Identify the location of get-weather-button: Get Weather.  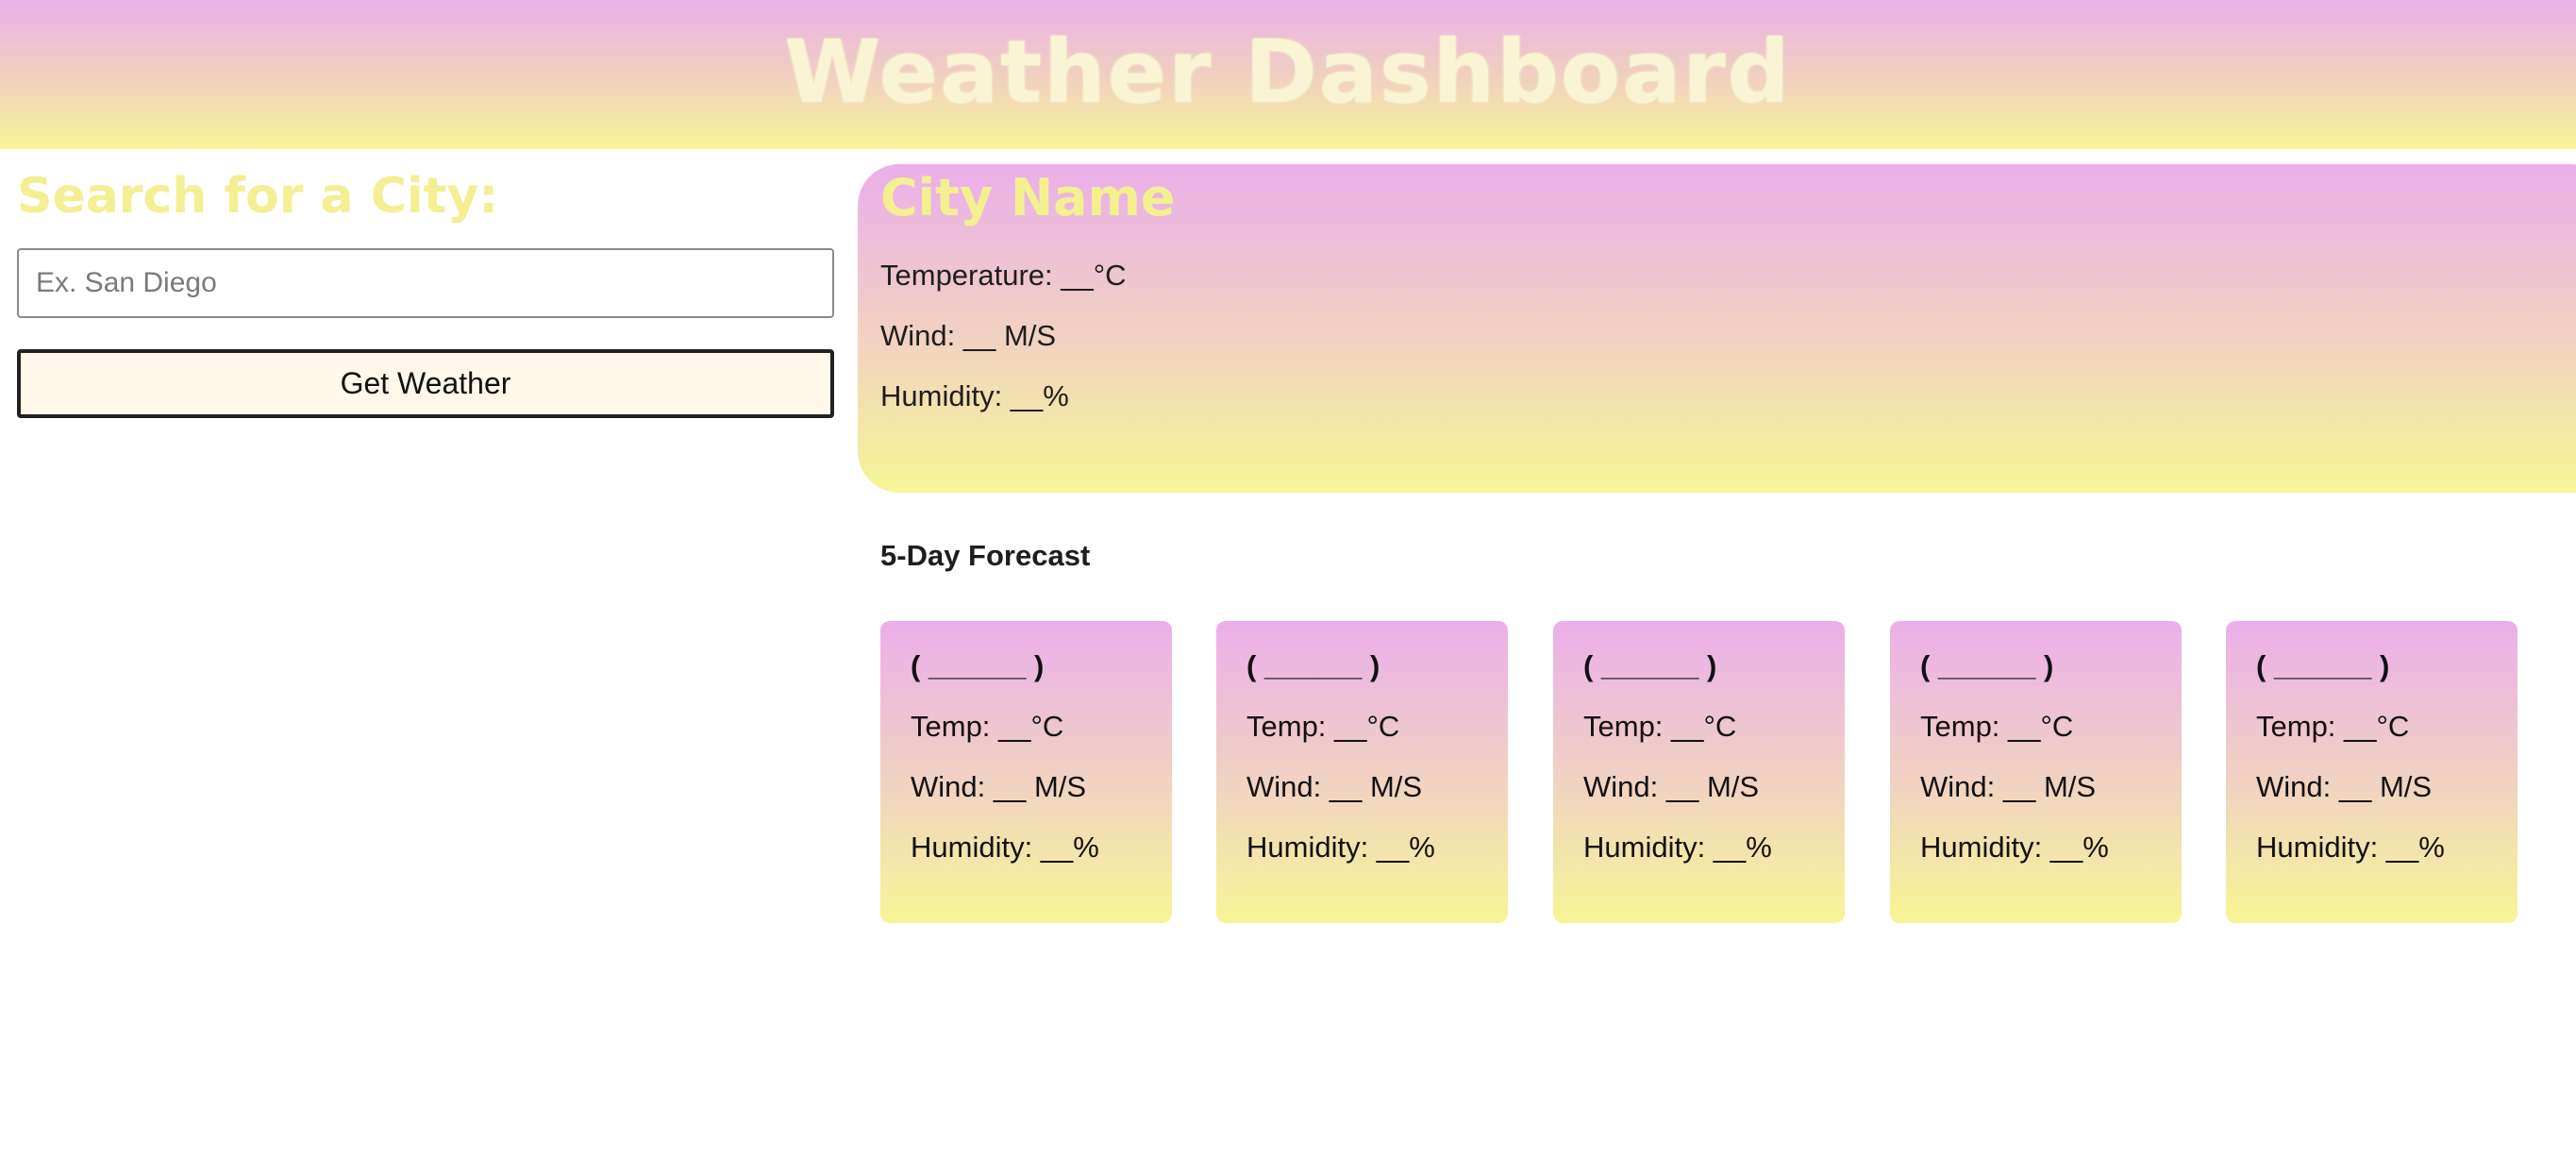
(425, 383).